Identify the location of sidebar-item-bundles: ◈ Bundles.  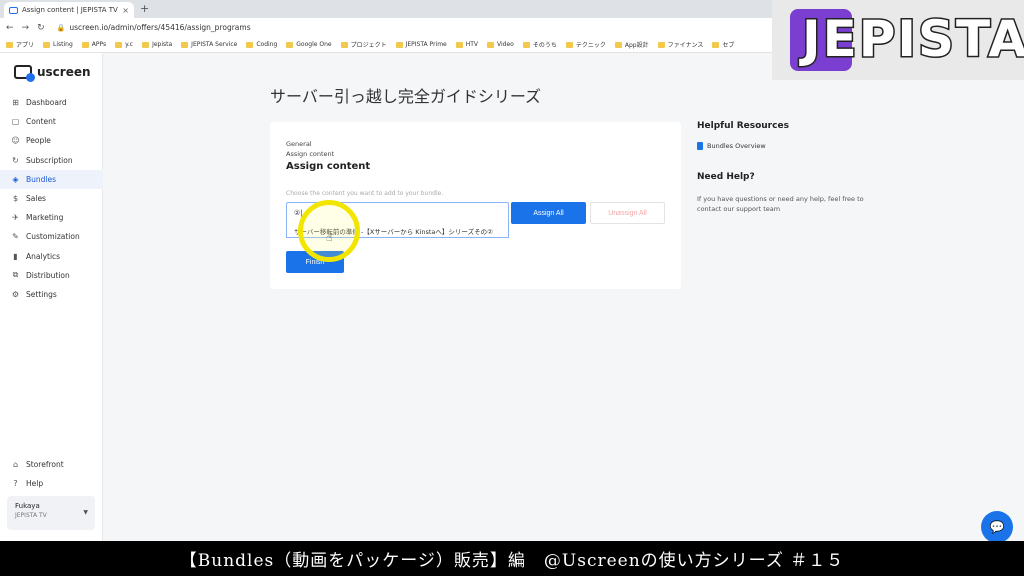
(51, 179).